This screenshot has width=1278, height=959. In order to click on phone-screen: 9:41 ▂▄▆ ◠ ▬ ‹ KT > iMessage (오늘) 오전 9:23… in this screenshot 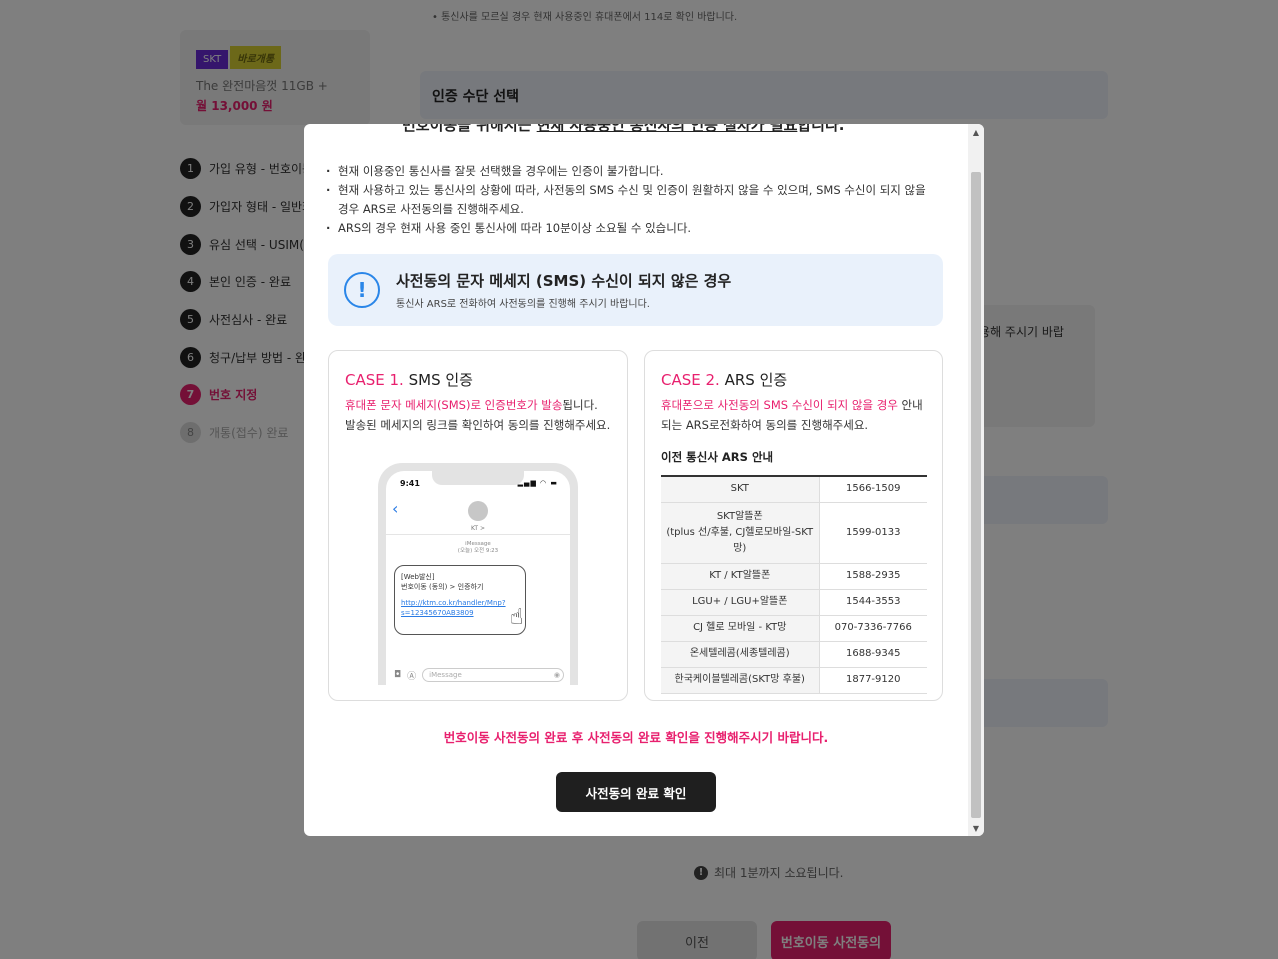, I will do `click(478, 578)`.